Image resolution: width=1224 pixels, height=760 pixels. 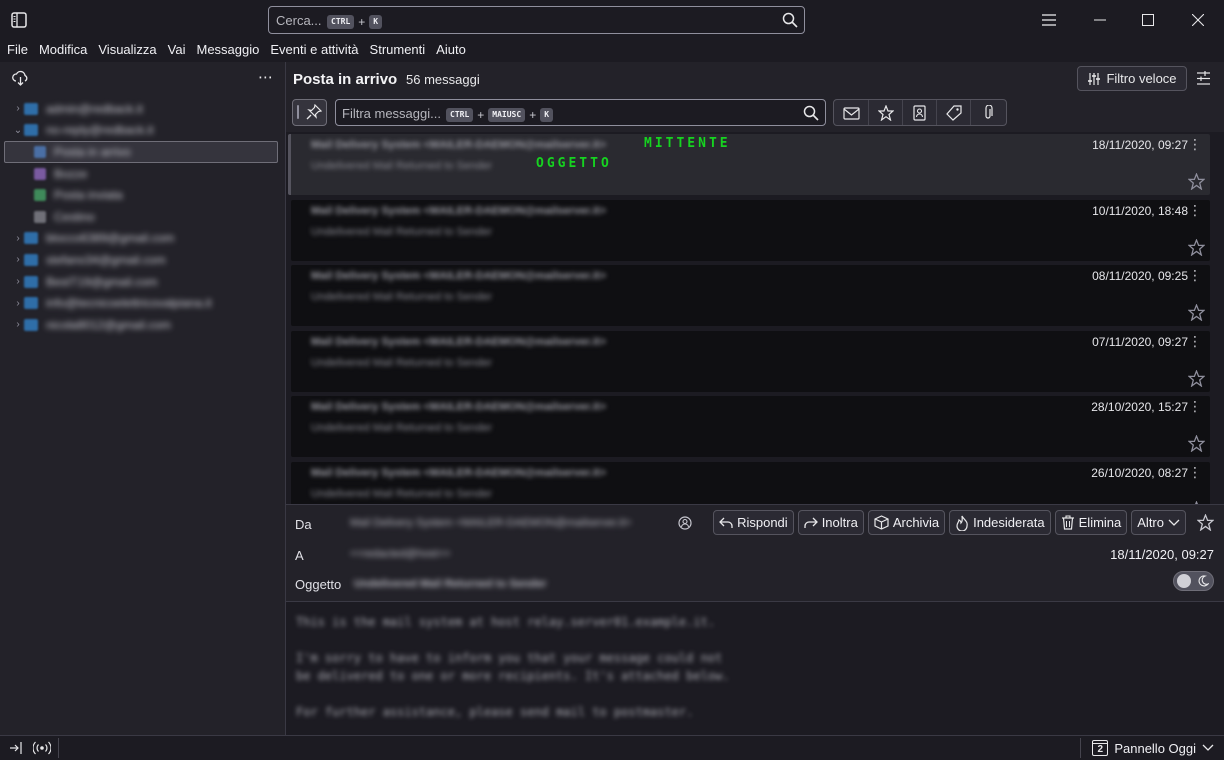 What do you see at coordinates (580, 112) in the screenshot?
I see `filter-messages-input: Filtra messaggi... CTRL + MAIUSC + K` at bounding box center [580, 112].